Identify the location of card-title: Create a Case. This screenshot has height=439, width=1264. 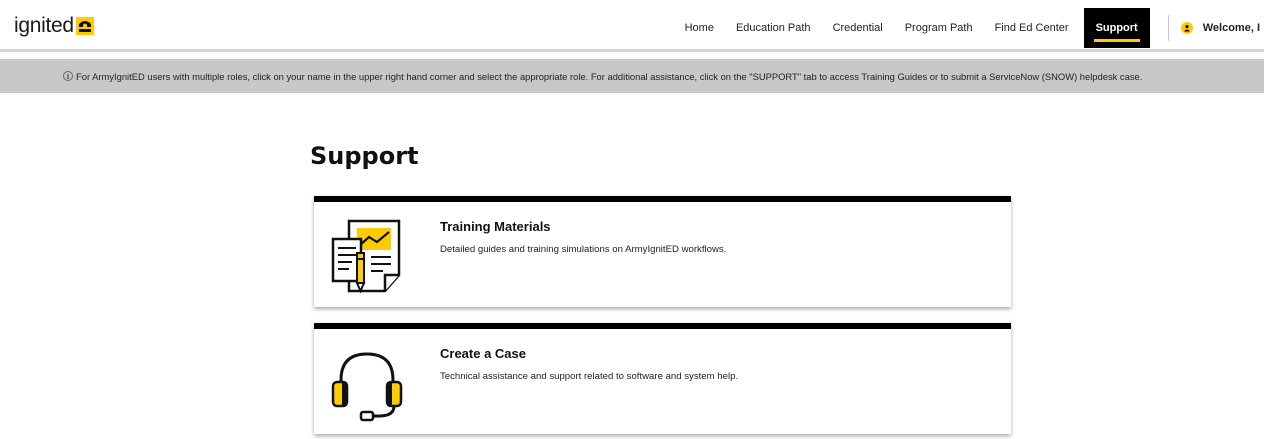
(483, 353).